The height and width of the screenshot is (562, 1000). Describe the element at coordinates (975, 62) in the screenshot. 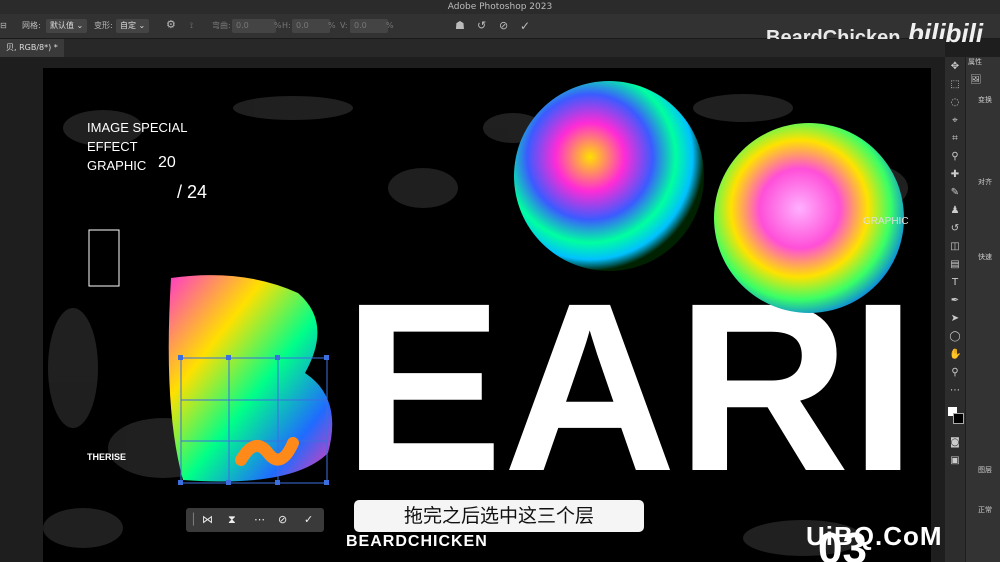

I see `panel-title-properties: 属性` at that location.